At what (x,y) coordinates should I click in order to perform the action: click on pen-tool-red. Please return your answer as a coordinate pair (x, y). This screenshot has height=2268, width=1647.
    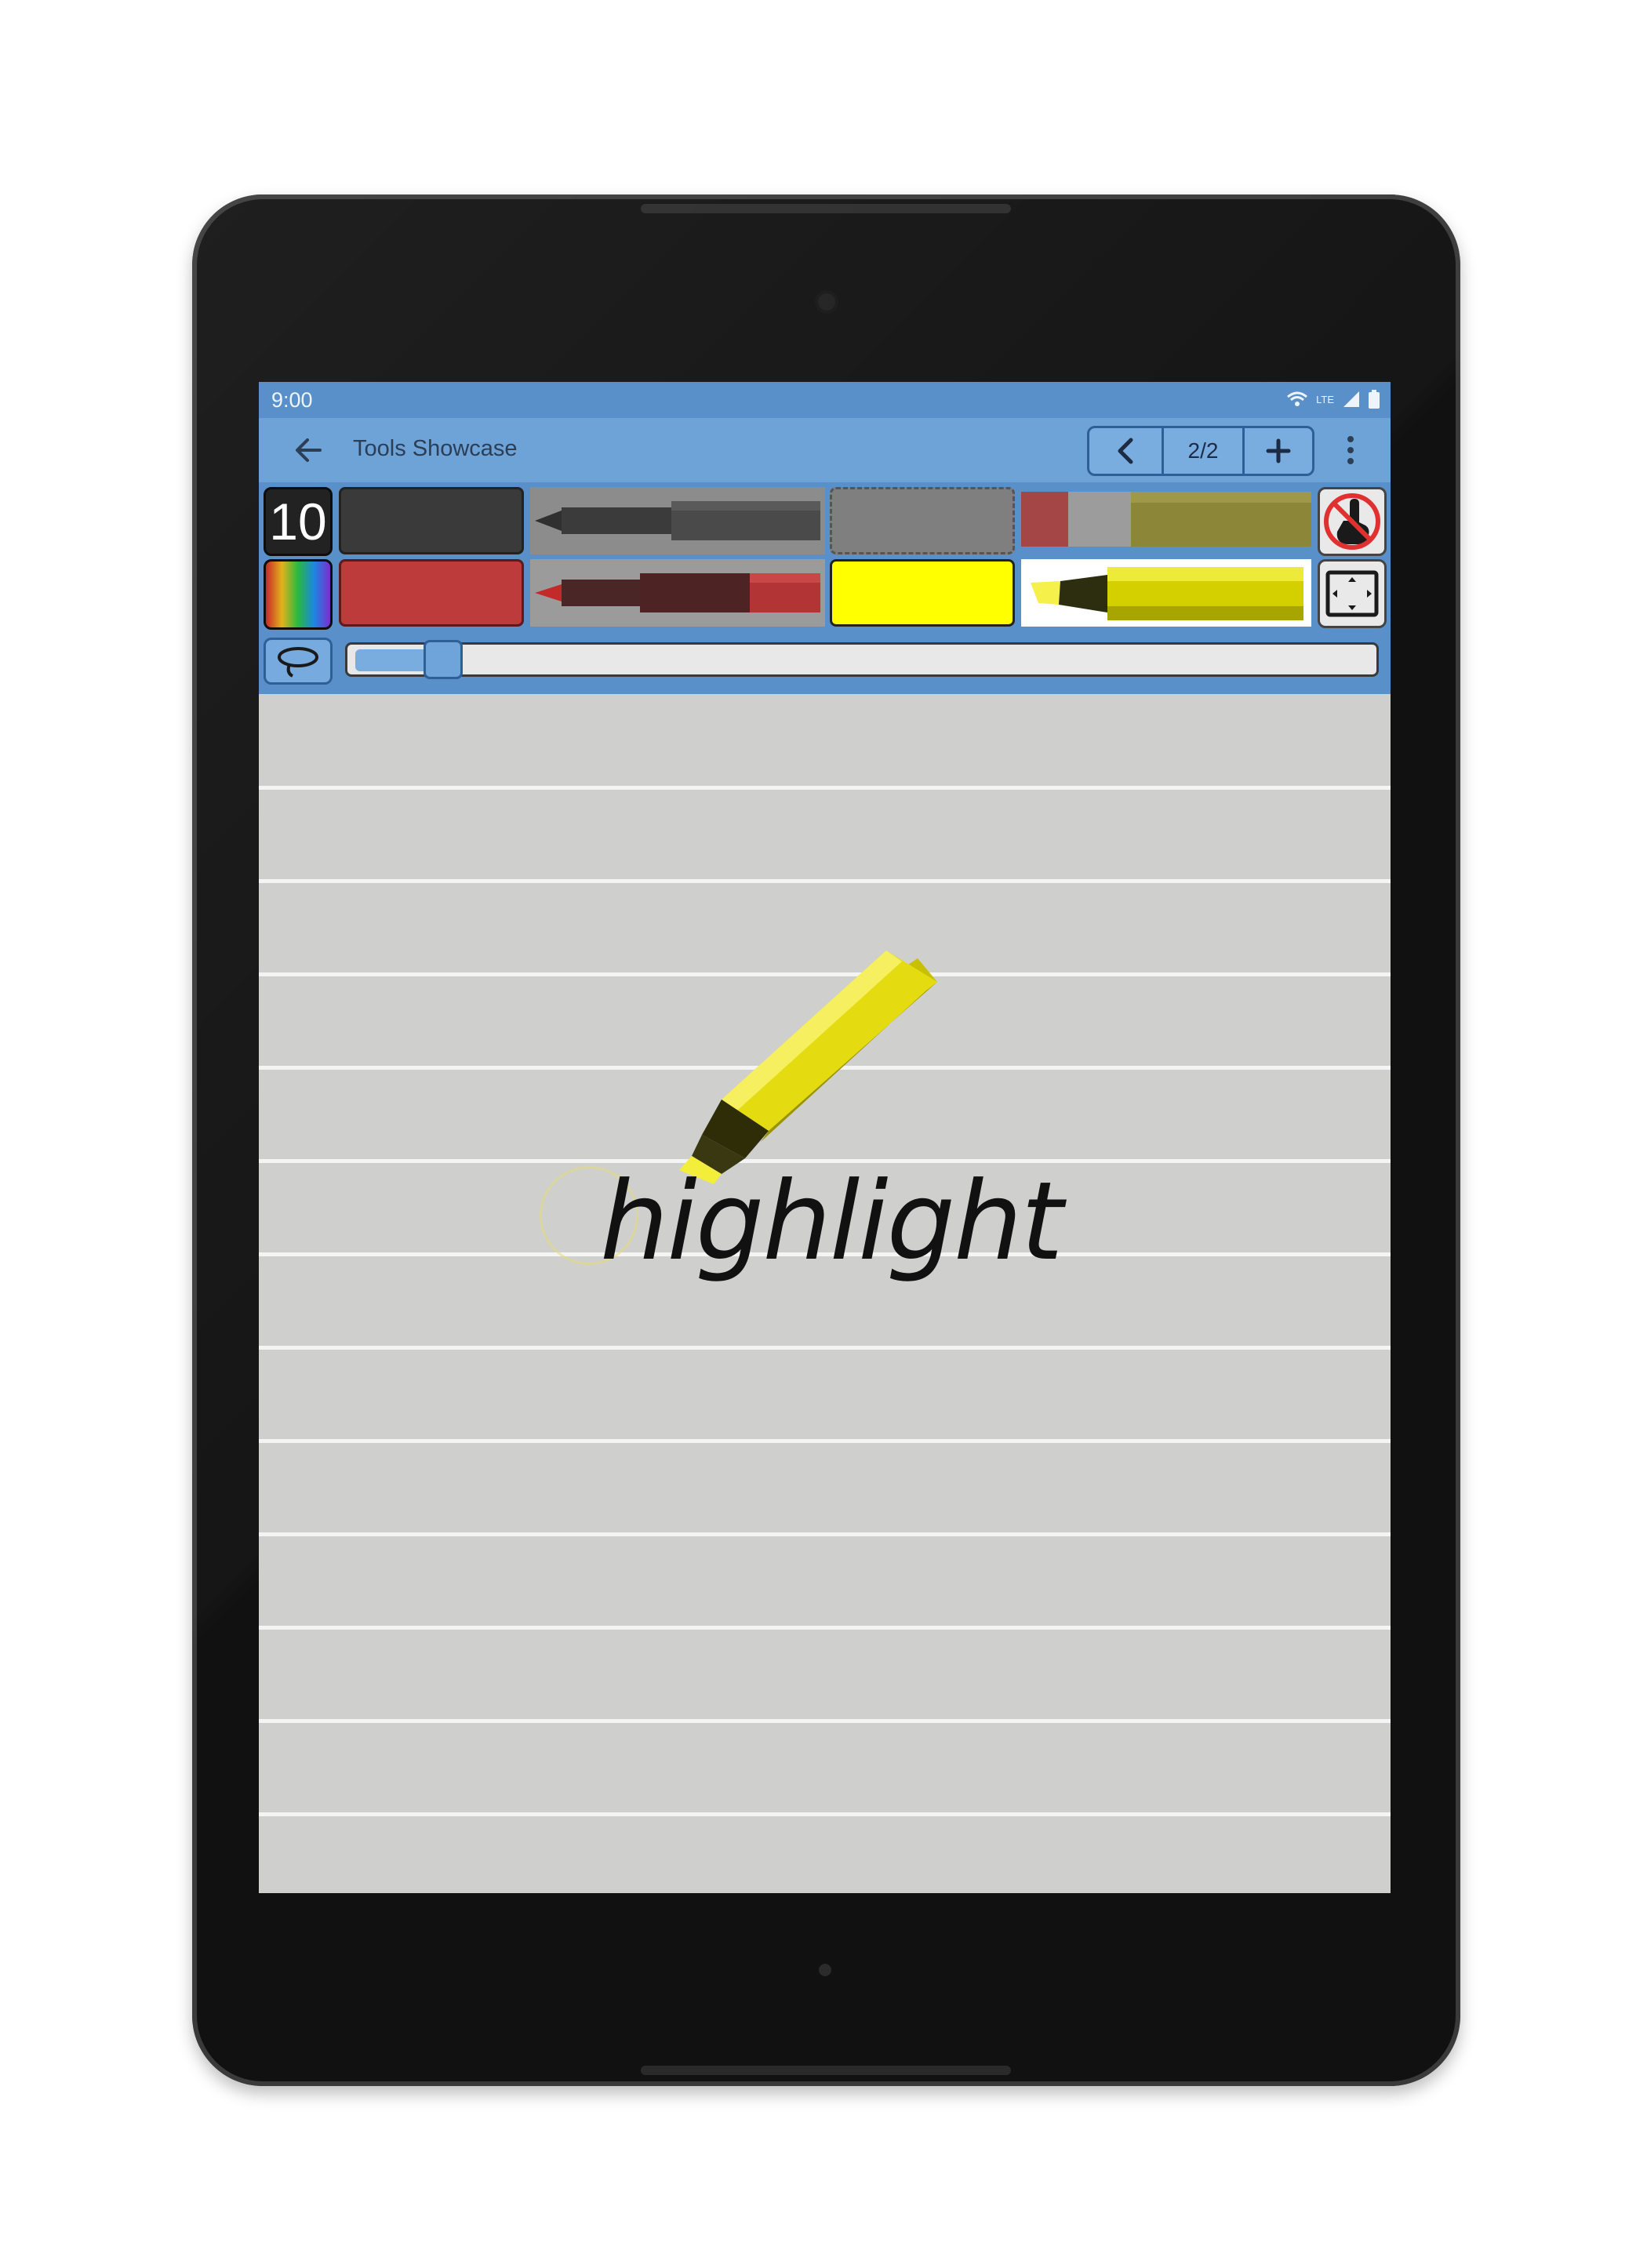
    Looking at the image, I should click on (677, 593).